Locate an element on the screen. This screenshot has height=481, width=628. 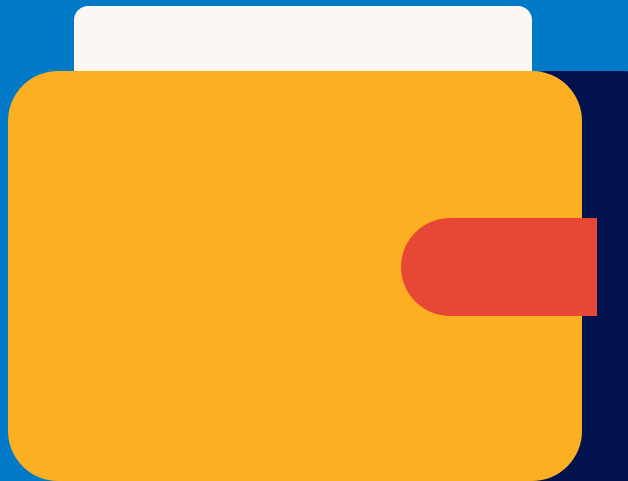
wallet-clasp is located at coordinates (499, 267).